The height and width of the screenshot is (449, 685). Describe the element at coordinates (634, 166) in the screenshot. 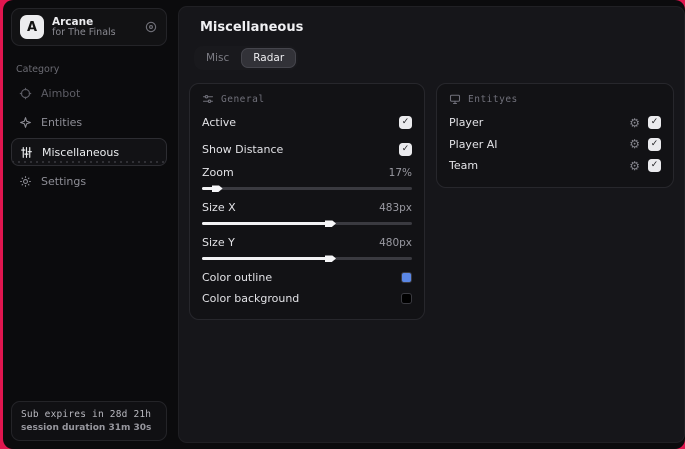

I see `team-settings-gear-icon: ⚙` at that location.